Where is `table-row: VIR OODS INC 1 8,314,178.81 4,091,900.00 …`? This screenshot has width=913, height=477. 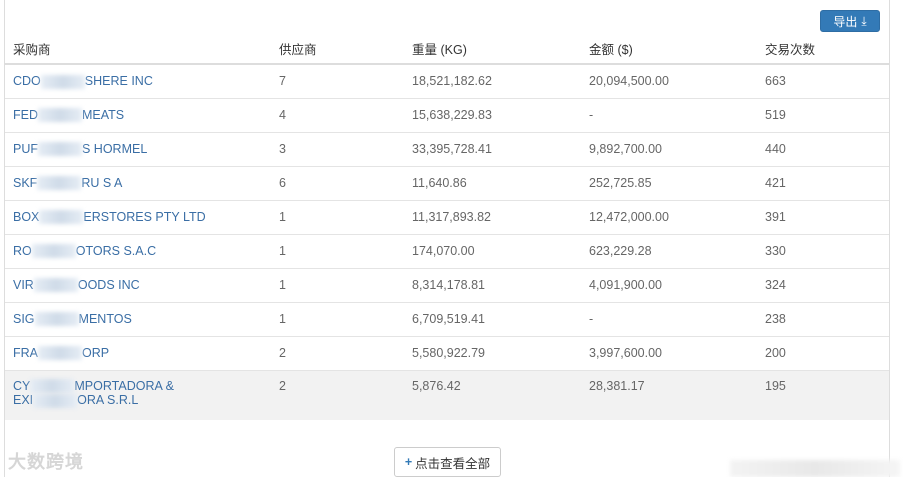
table-row: VIR OODS INC 1 8,314,178.81 4,091,900.00 … is located at coordinates (447, 284).